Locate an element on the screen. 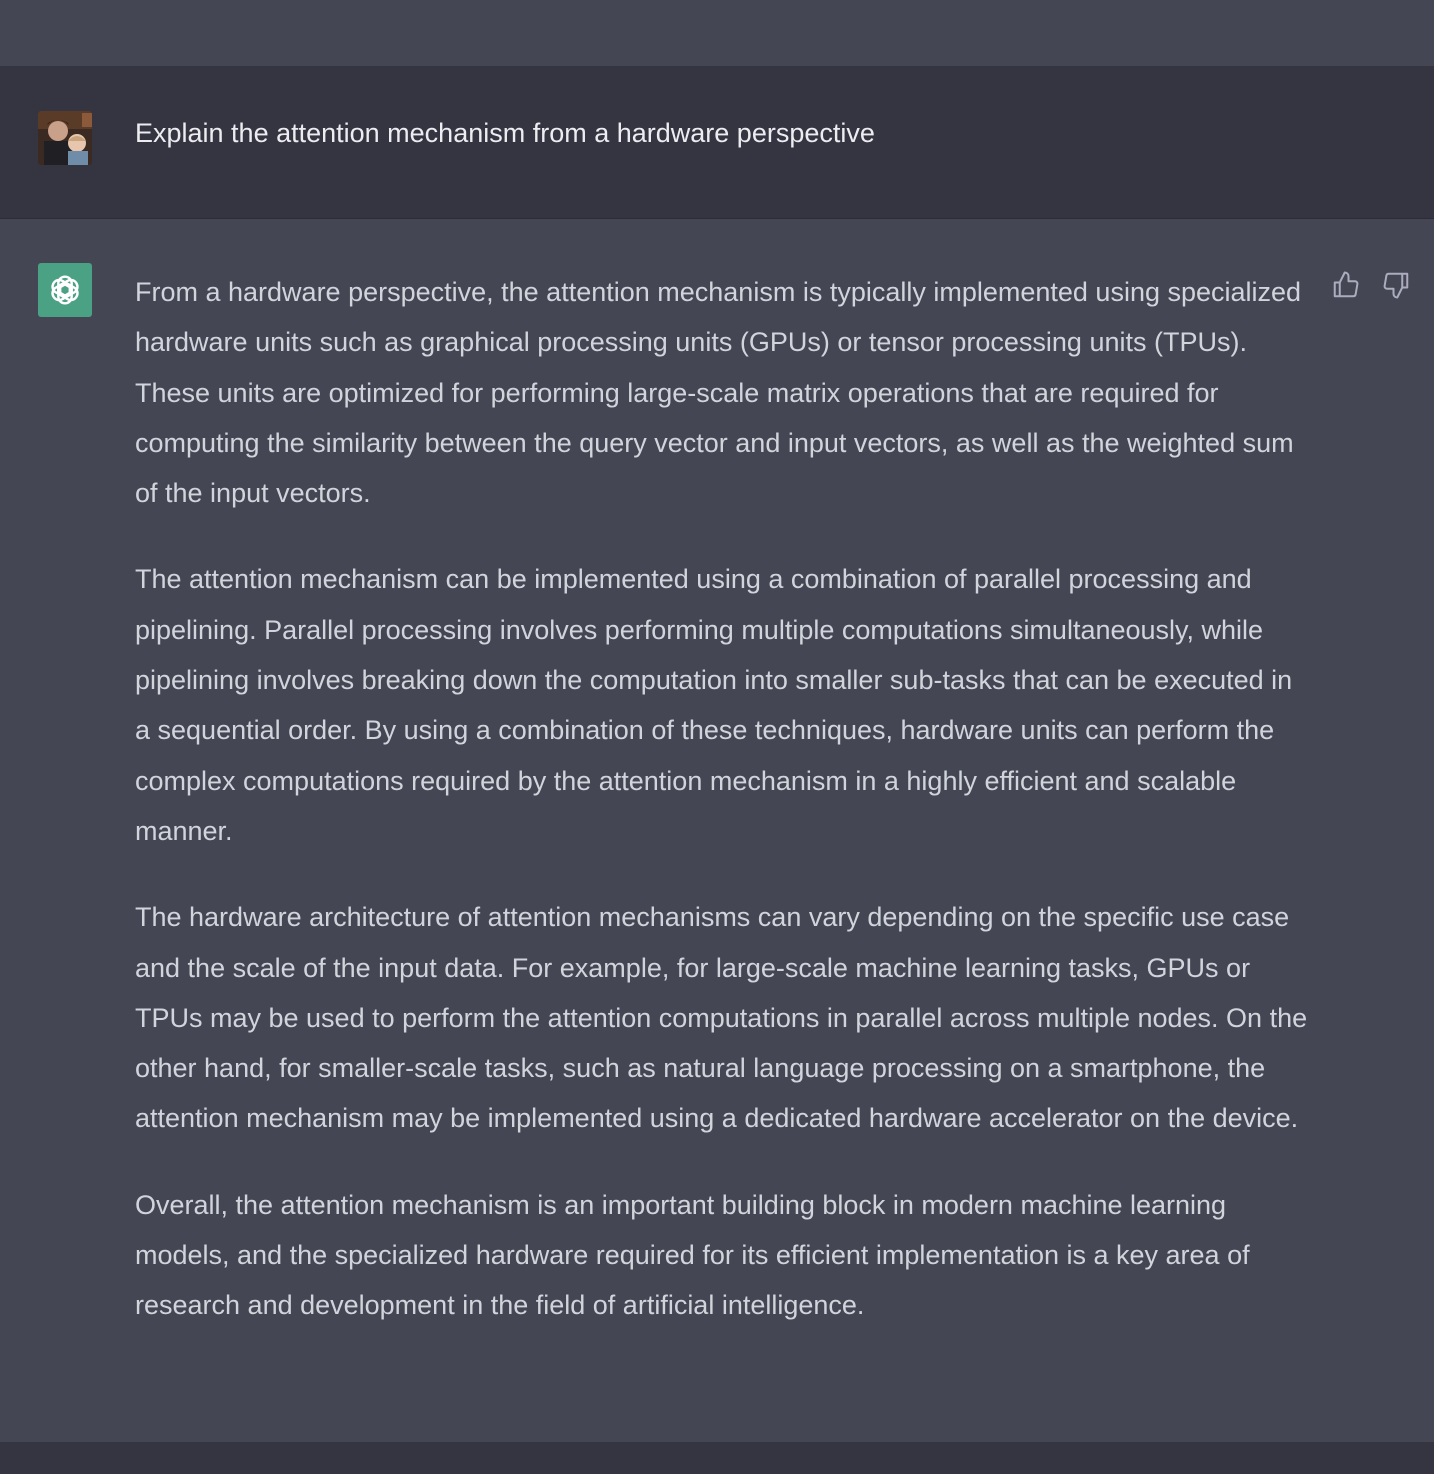 The height and width of the screenshot is (1474, 1434). top-spacer is located at coordinates (717, 33).